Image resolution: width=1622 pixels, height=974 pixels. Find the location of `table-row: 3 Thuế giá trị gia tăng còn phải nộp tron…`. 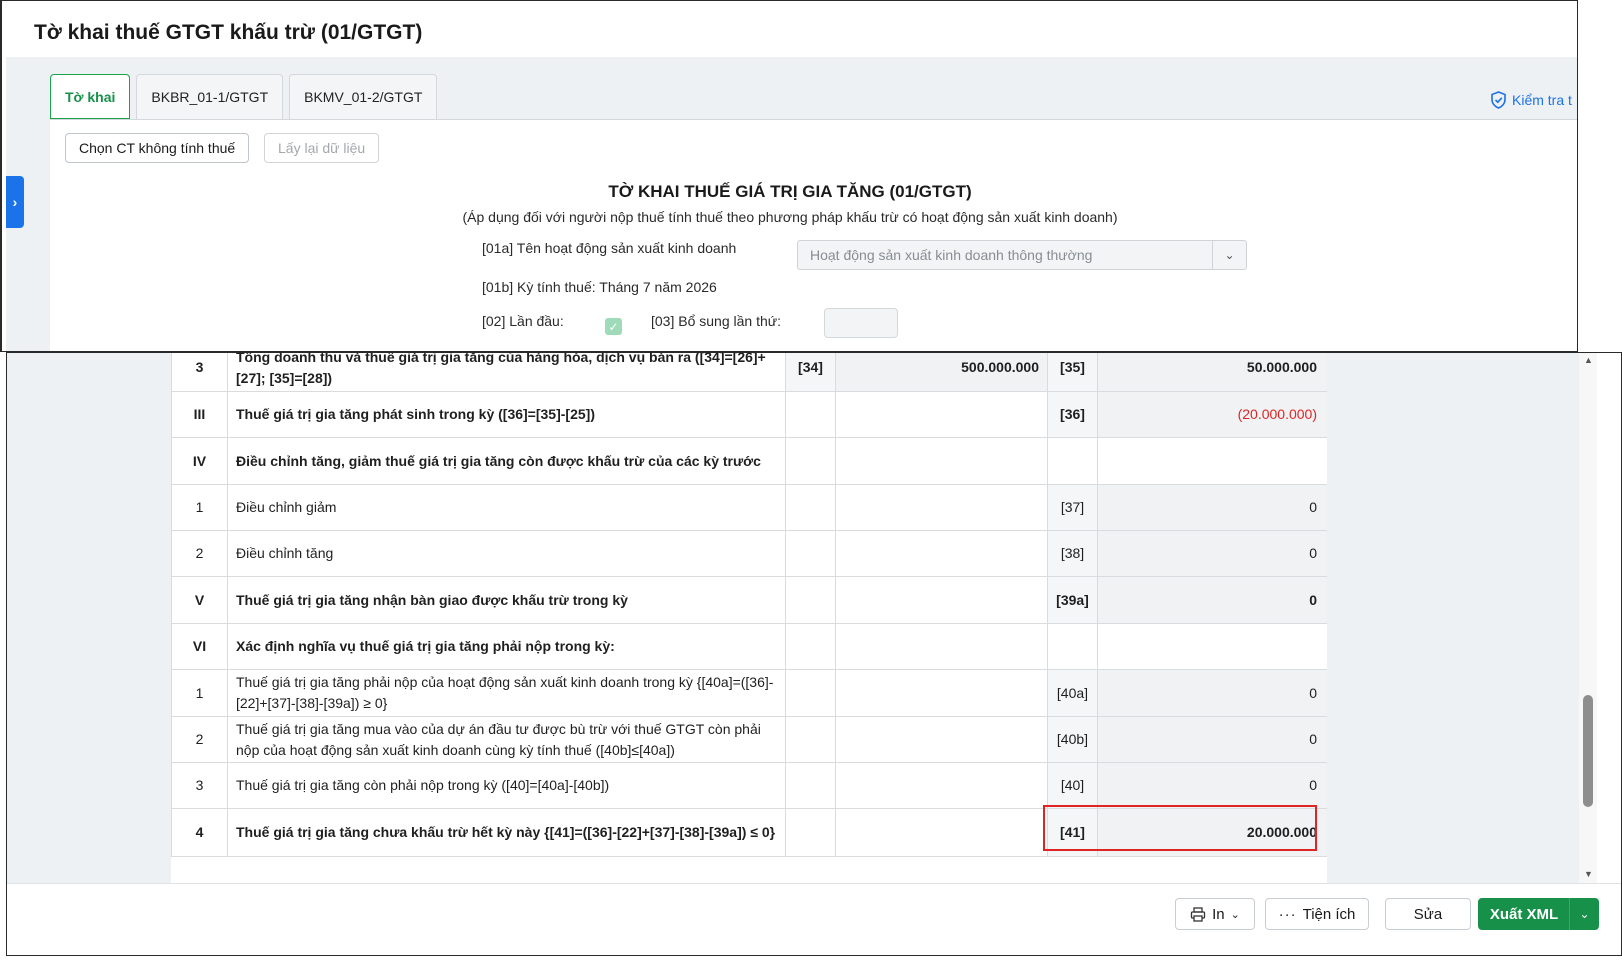

table-row: 3 Thuế giá trị gia tăng còn phải nộp tron… is located at coordinates (749, 785).